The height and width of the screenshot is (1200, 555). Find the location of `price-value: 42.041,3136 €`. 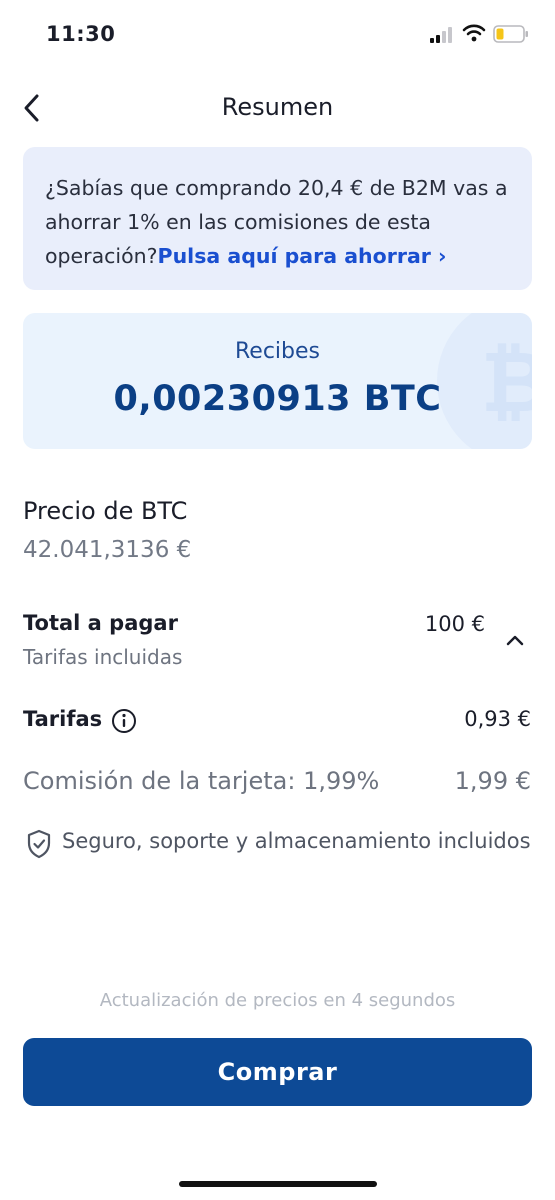

price-value: 42.041,3136 € is located at coordinates (107, 550).